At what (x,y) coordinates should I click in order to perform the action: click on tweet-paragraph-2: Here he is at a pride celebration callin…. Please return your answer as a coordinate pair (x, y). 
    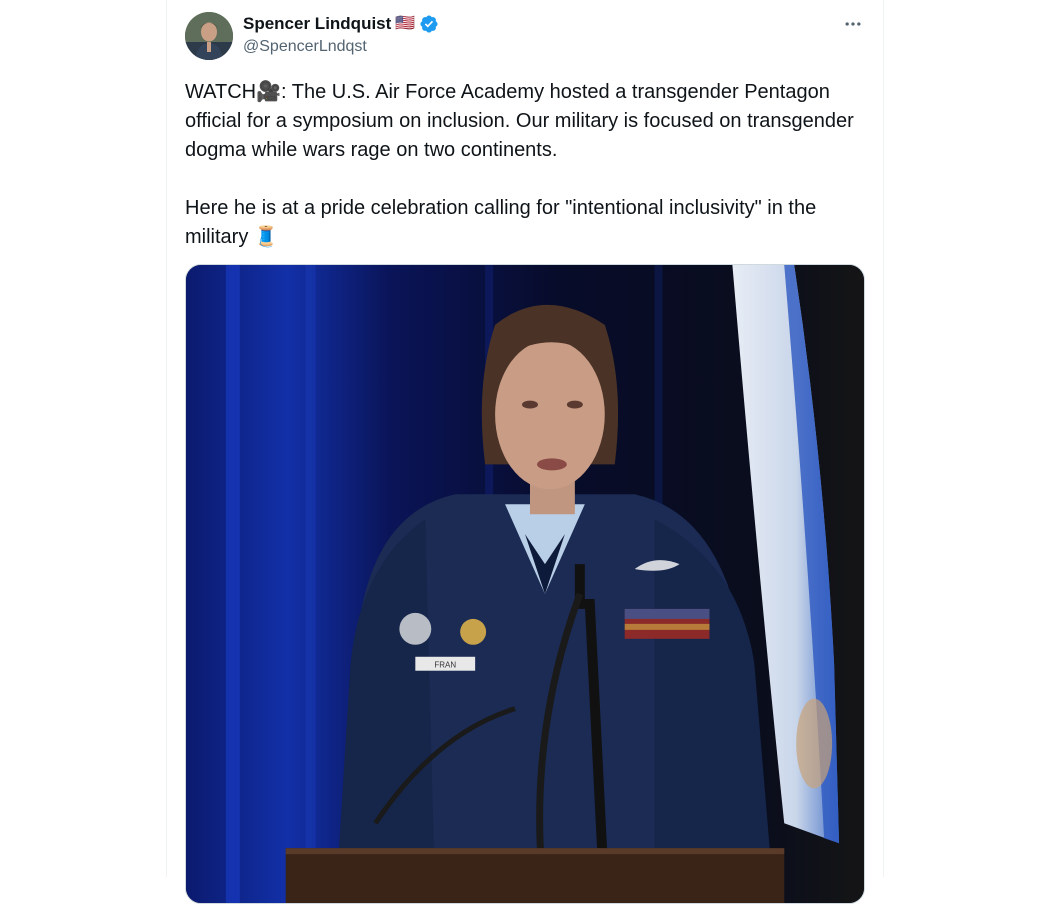
    Looking at the image, I should click on (501, 222).